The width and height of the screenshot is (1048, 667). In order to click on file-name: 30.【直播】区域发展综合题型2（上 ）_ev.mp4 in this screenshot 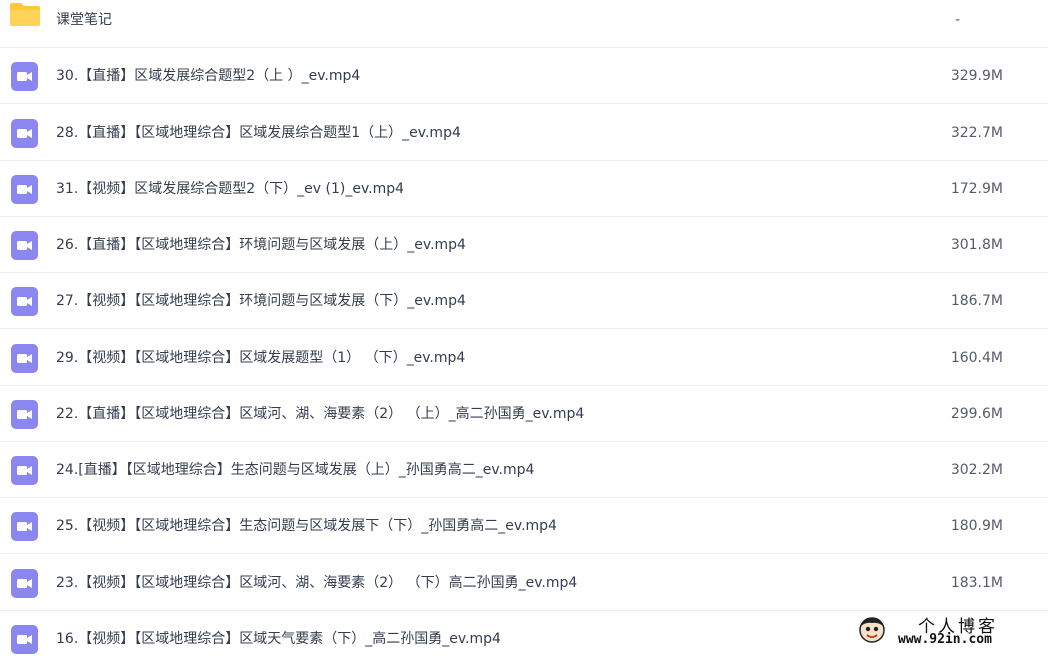, I will do `click(208, 76)`.